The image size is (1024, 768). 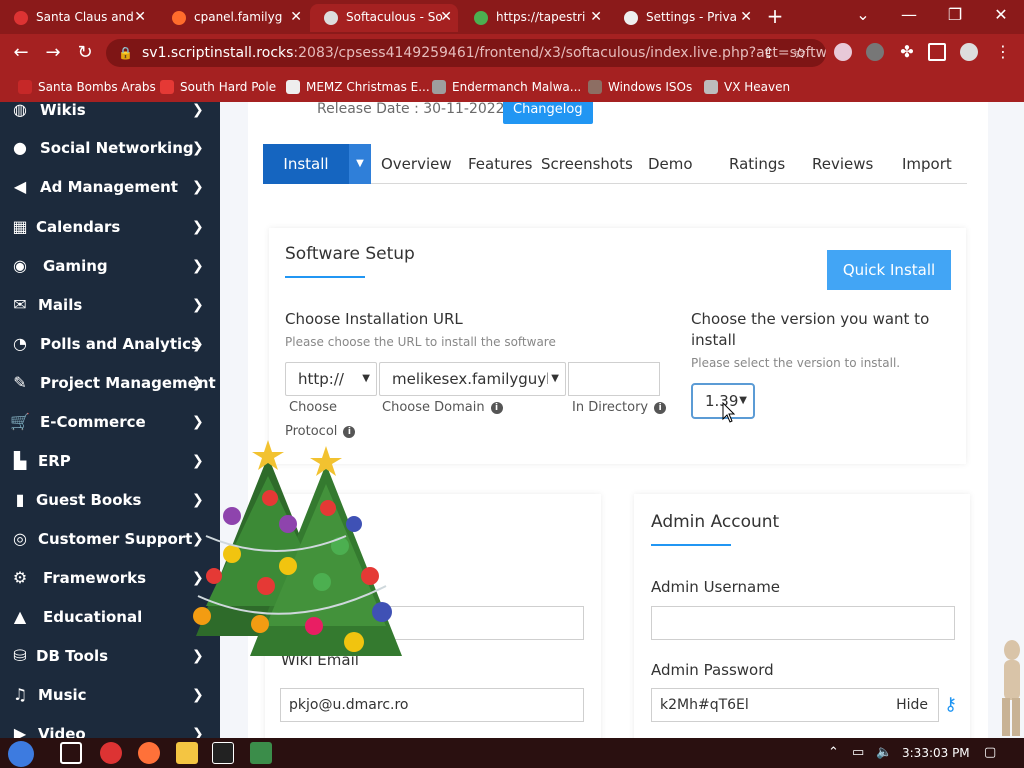 I want to click on chrome-icon, so click(x=111, y=753).